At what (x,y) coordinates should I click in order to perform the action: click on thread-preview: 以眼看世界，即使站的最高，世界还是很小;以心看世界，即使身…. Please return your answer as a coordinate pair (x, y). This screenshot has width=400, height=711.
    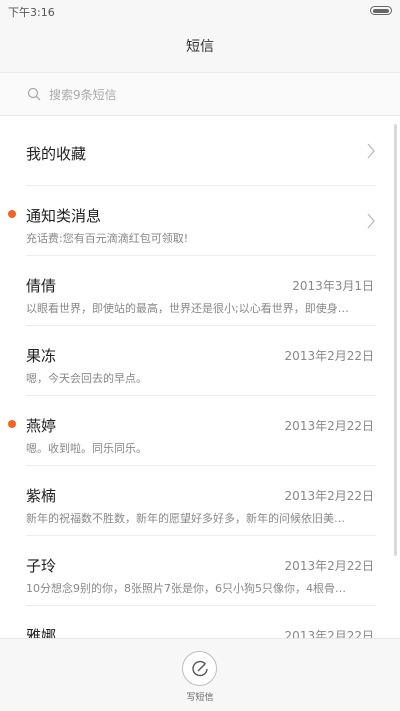
    Looking at the image, I should click on (187, 308).